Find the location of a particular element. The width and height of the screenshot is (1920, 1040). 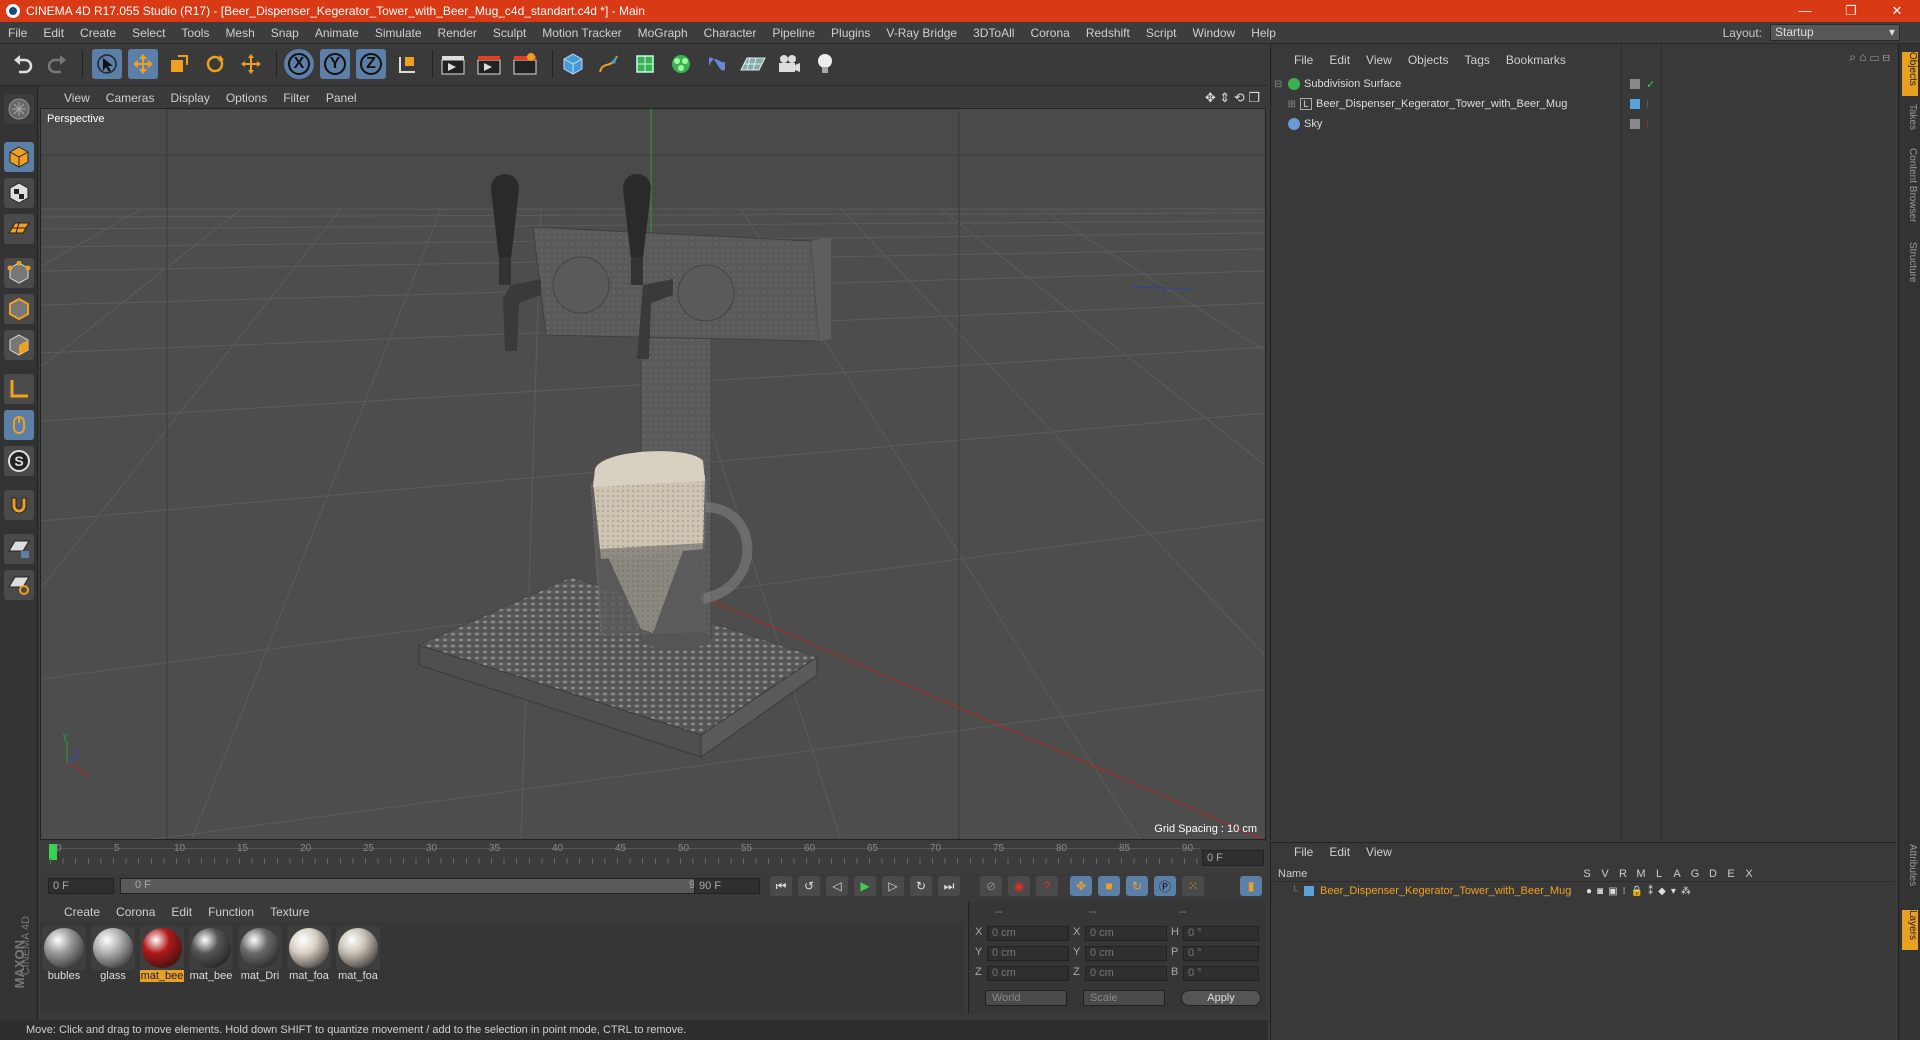

spline-pen-button is located at coordinates (609, 64).